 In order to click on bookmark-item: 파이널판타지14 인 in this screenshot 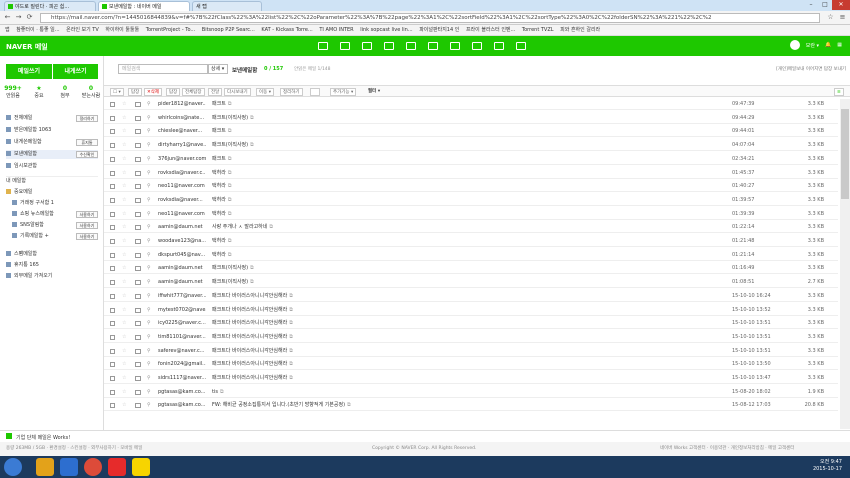, I will do `click(439, 30)`.